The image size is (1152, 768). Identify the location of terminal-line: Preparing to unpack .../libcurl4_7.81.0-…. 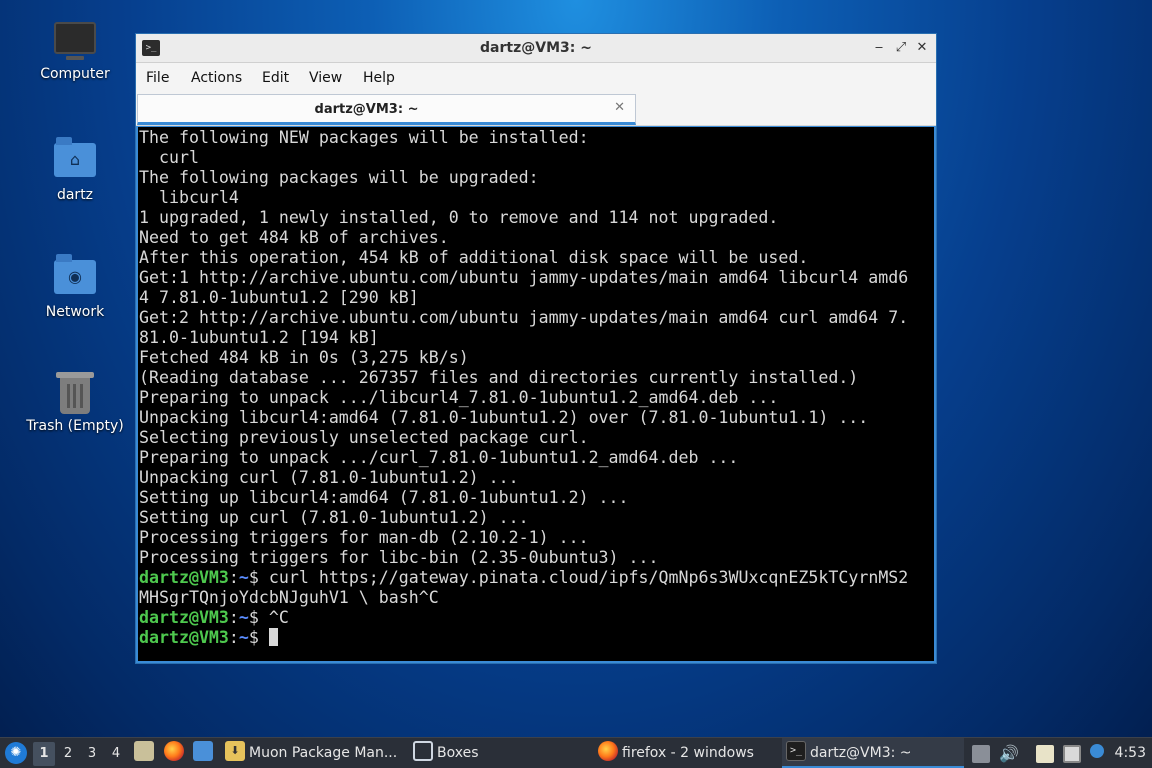
(459, 397).